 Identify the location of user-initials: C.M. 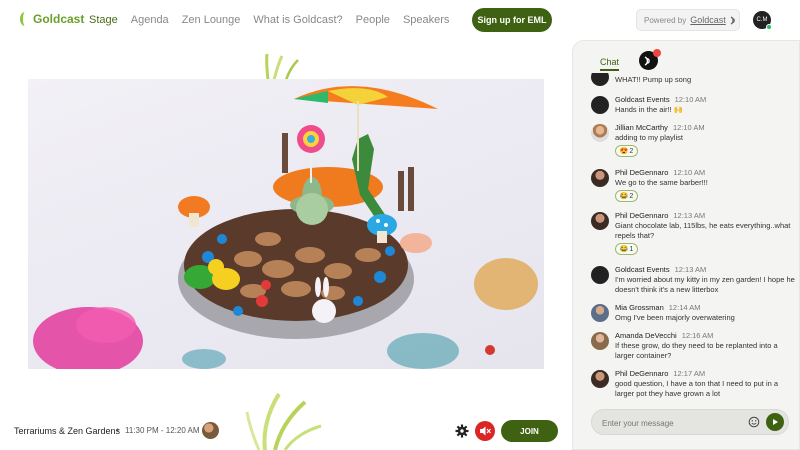
(762, 20).